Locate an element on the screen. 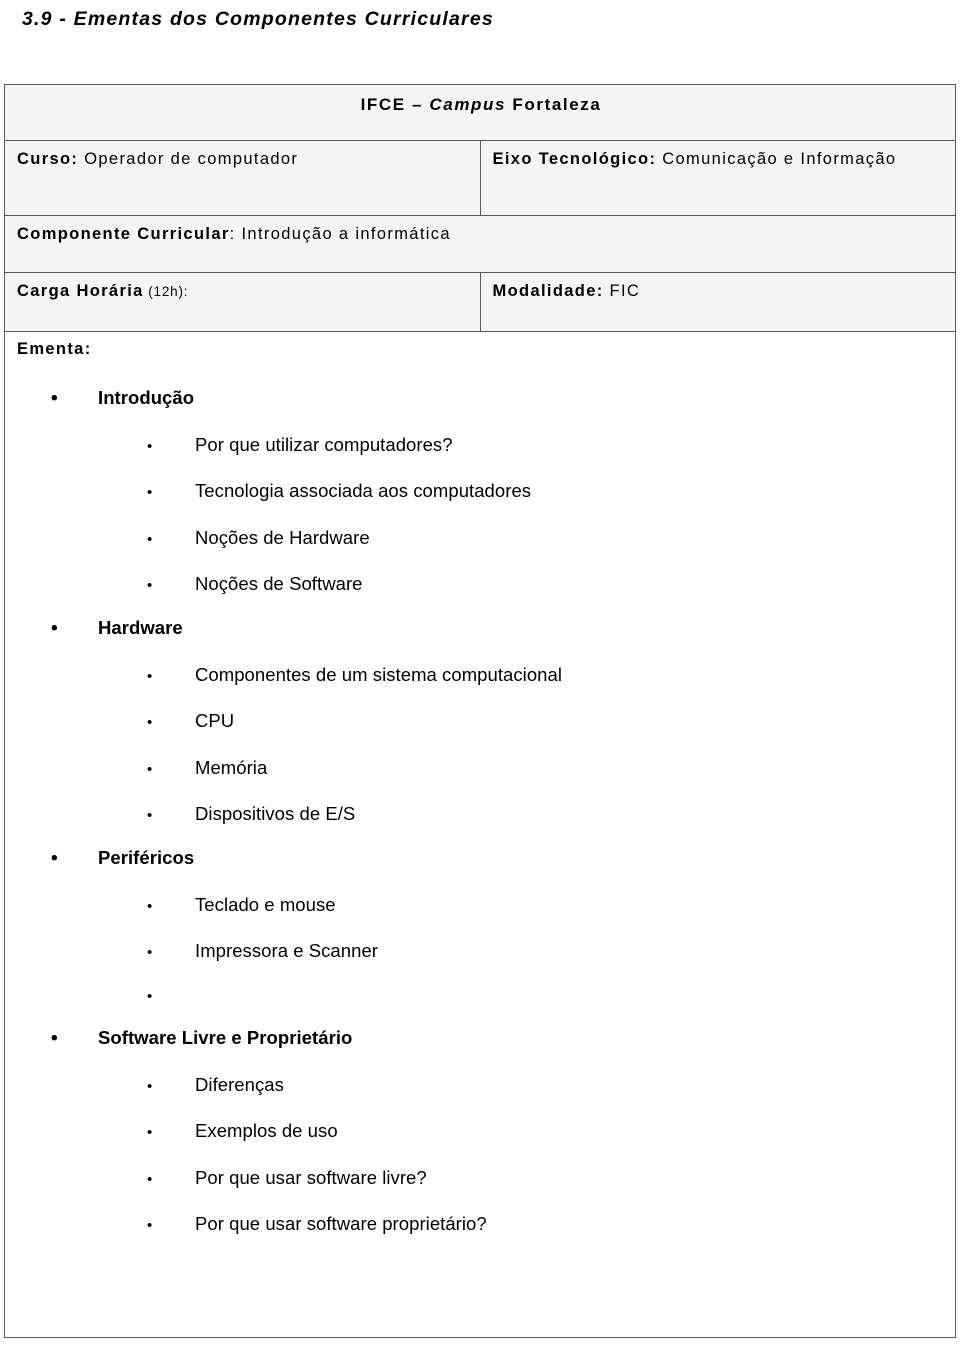 The width and height of the screenshot is (960, 1366). list-item: • Noções de Software is located at coordinates (480, 584).